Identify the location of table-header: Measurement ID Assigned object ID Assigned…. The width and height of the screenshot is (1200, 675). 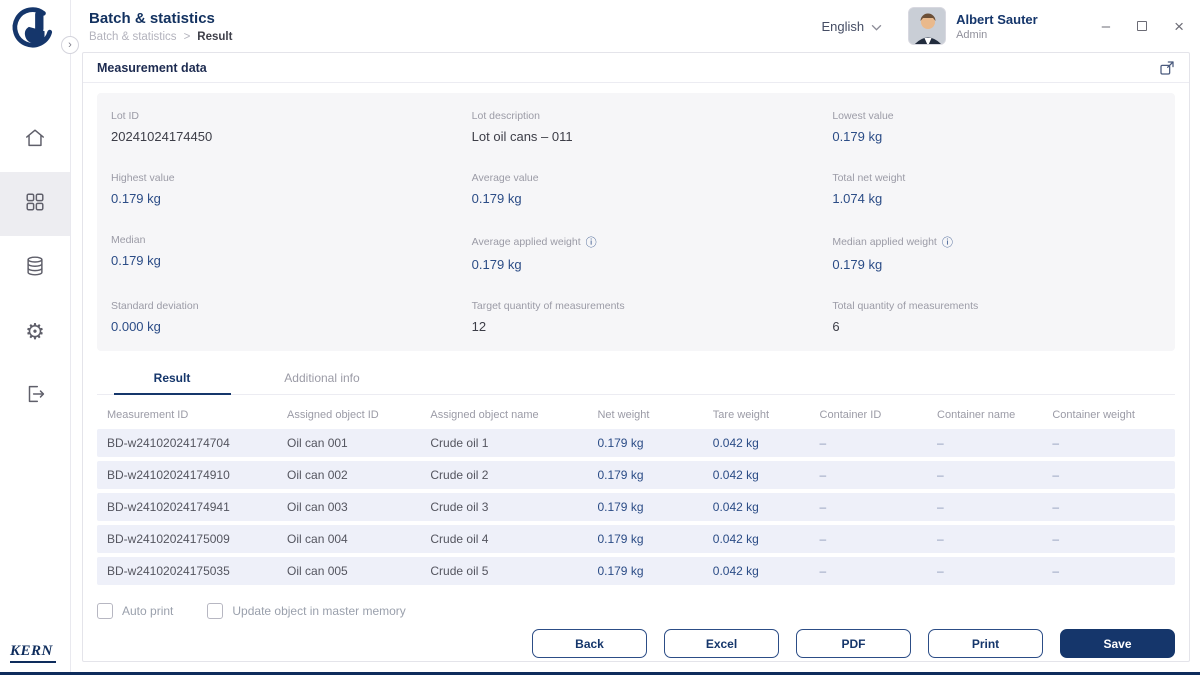
(636, 414).